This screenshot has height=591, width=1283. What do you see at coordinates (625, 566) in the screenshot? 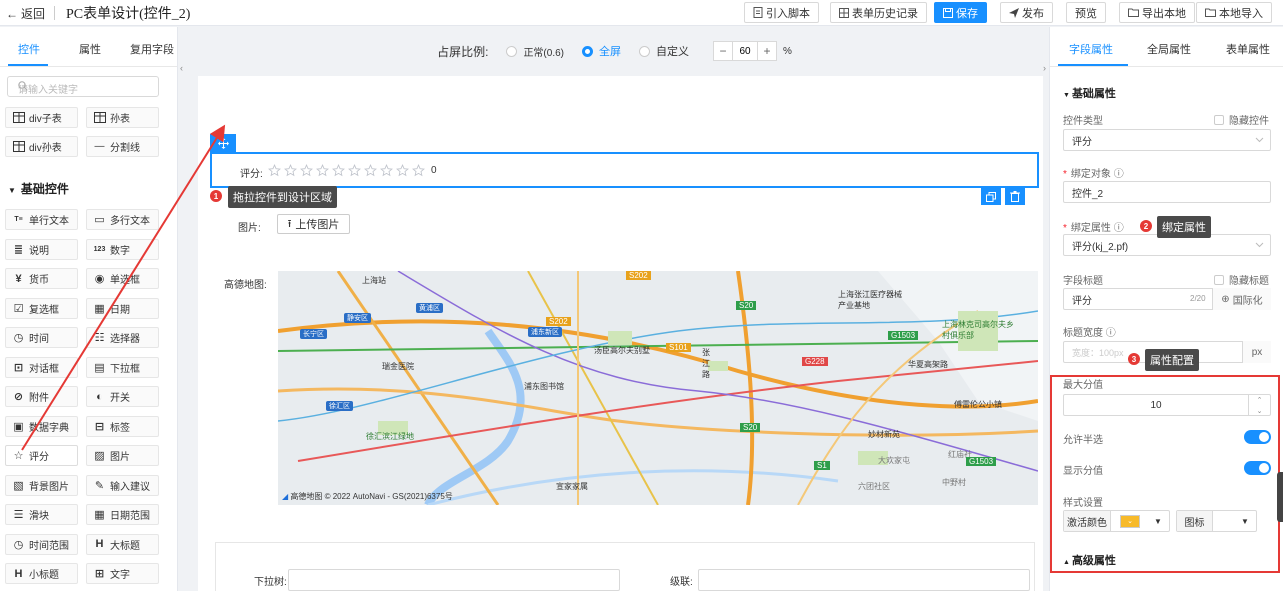
I see `form-row-box: 下拉树: 级联:` at bounding box center [625, 566].